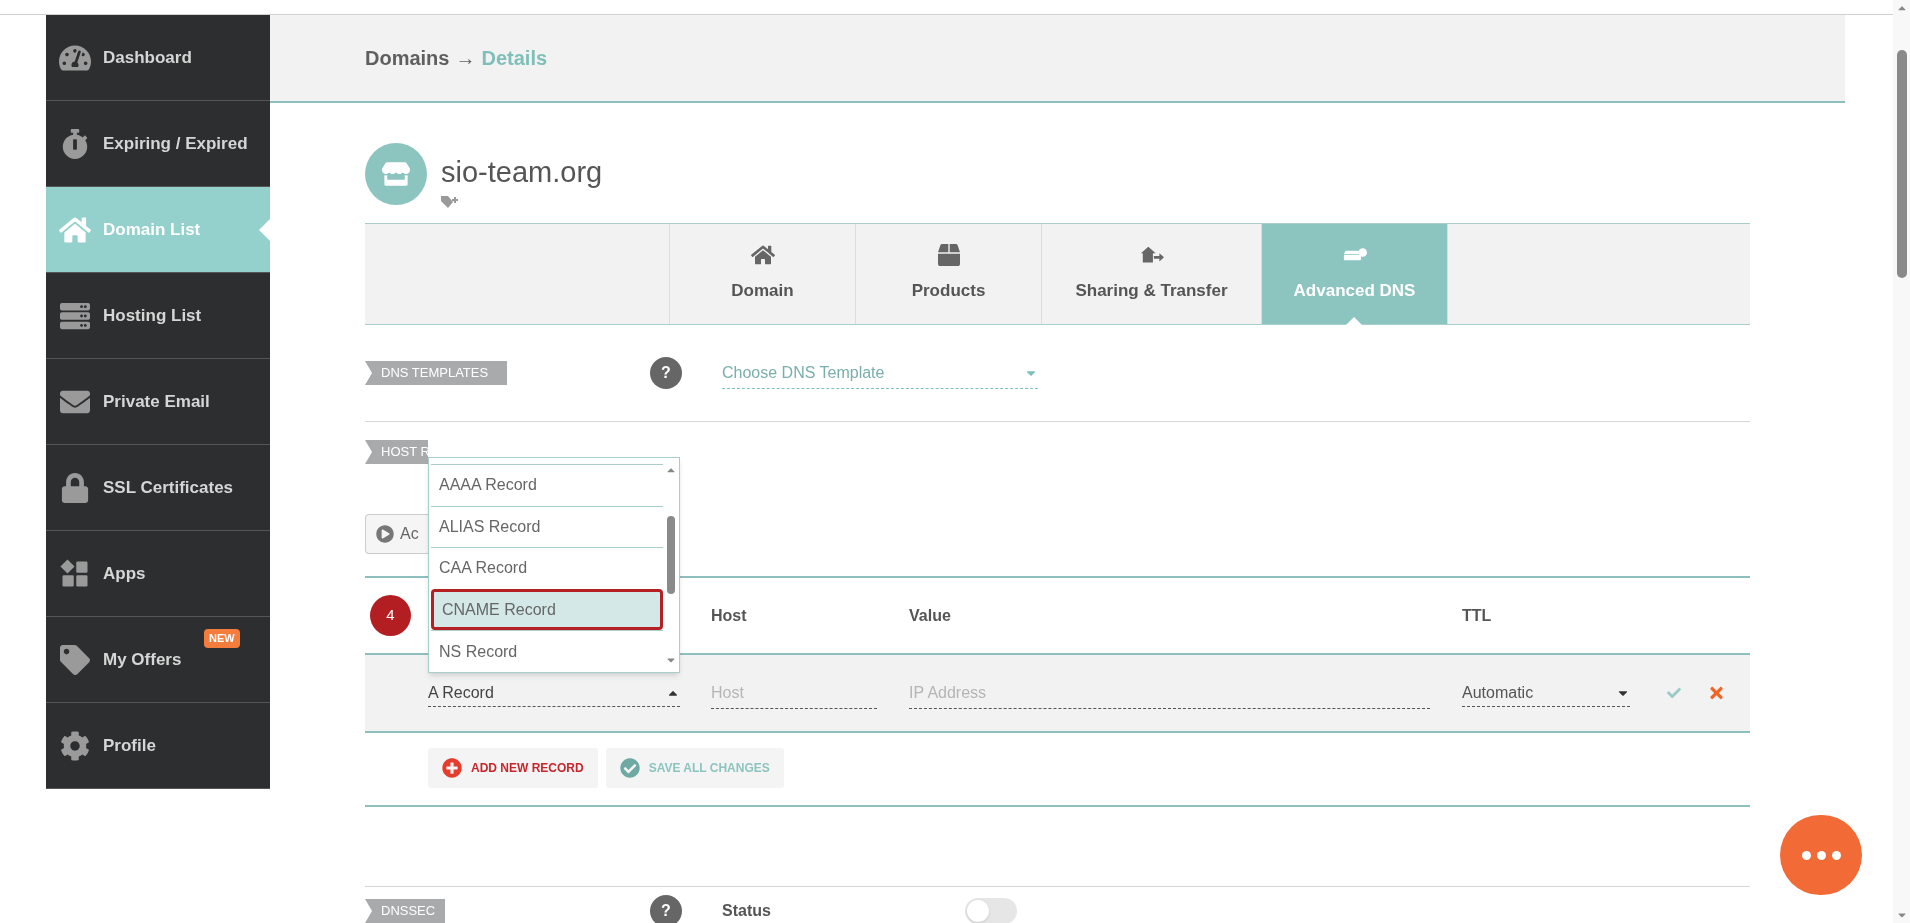 The width and height of the screenshot is (1910, 923). What do you see at coordinates (547, 485) in the screenshot?
I see `dropdown-option: AAAA Record` at bounding box center [547, 485].